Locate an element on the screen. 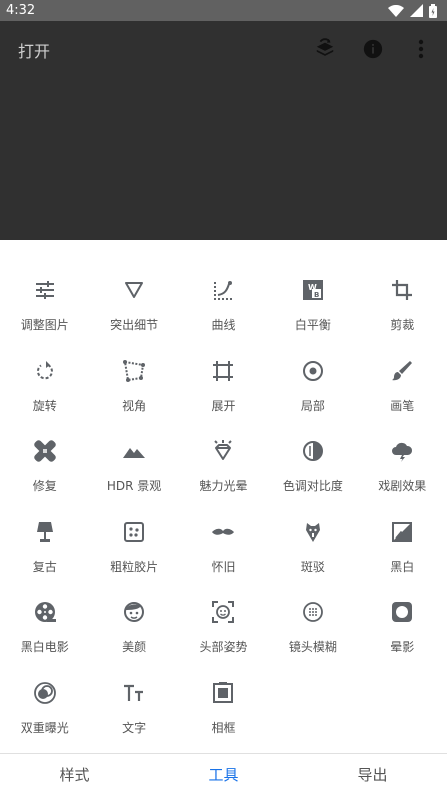 This screenshot has width=447, height=795. tool-brush: 画笔 is located at coordinates (402, 391).